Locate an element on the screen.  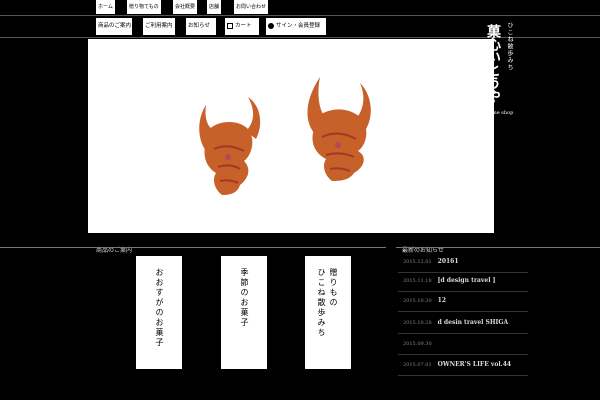
card-seasonal-label: 季節のお菓子 is located at coordinates (244, 298).